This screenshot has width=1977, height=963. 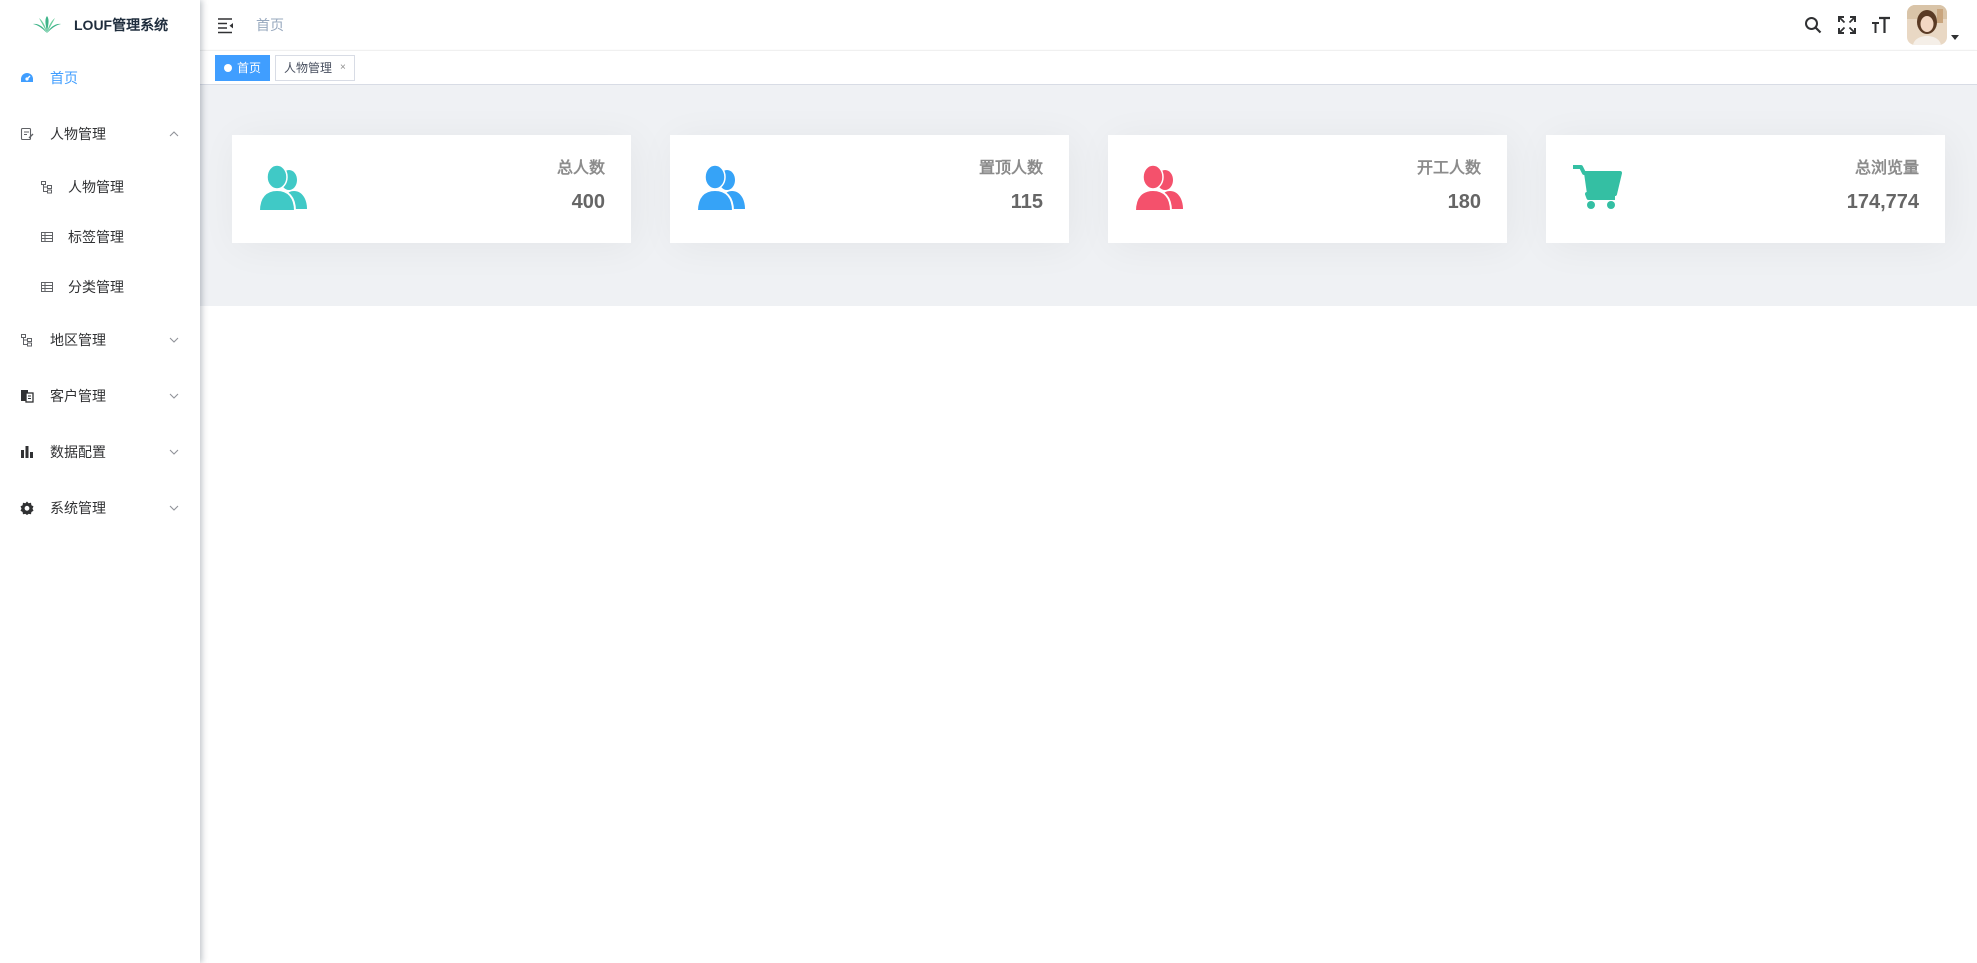 I want to click on chart-icon, so click(x=27, y=452).